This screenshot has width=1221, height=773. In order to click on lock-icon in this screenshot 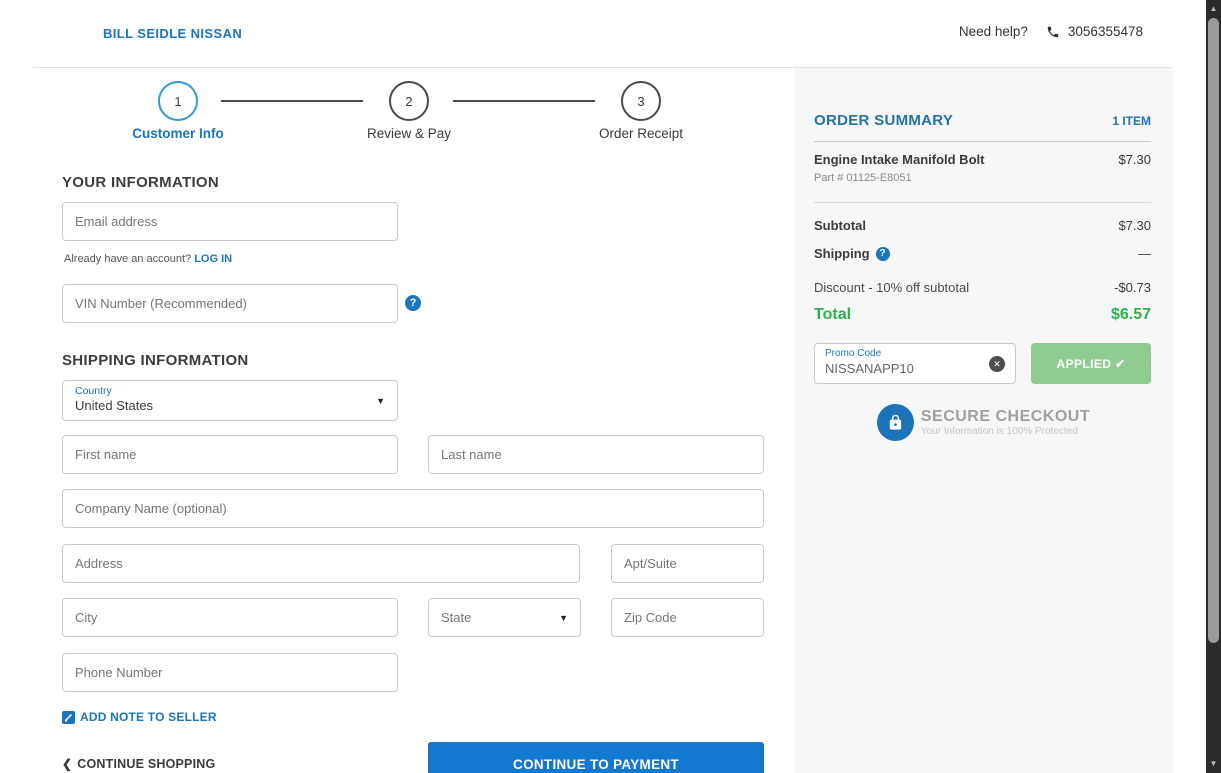, I will do `click(895, 422)`.